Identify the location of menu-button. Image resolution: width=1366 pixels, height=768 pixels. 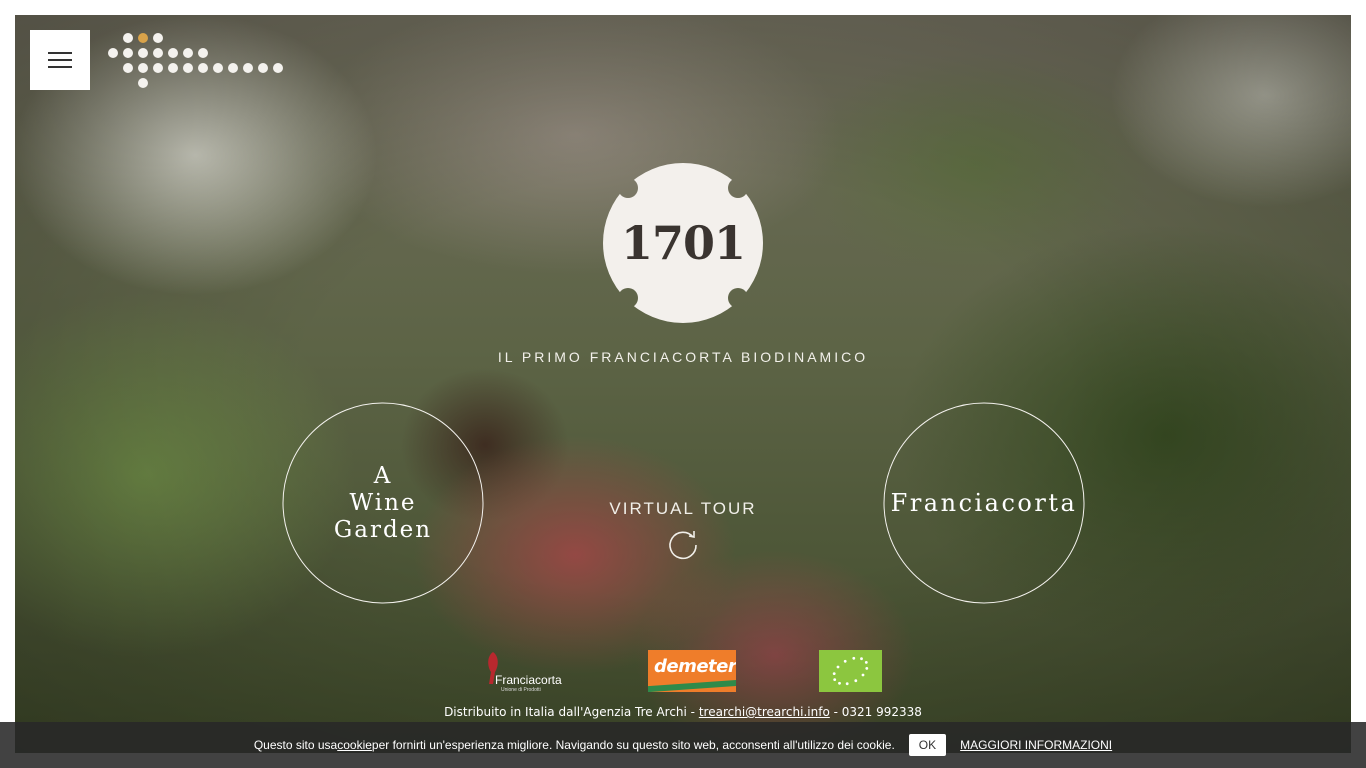
(60, 60).